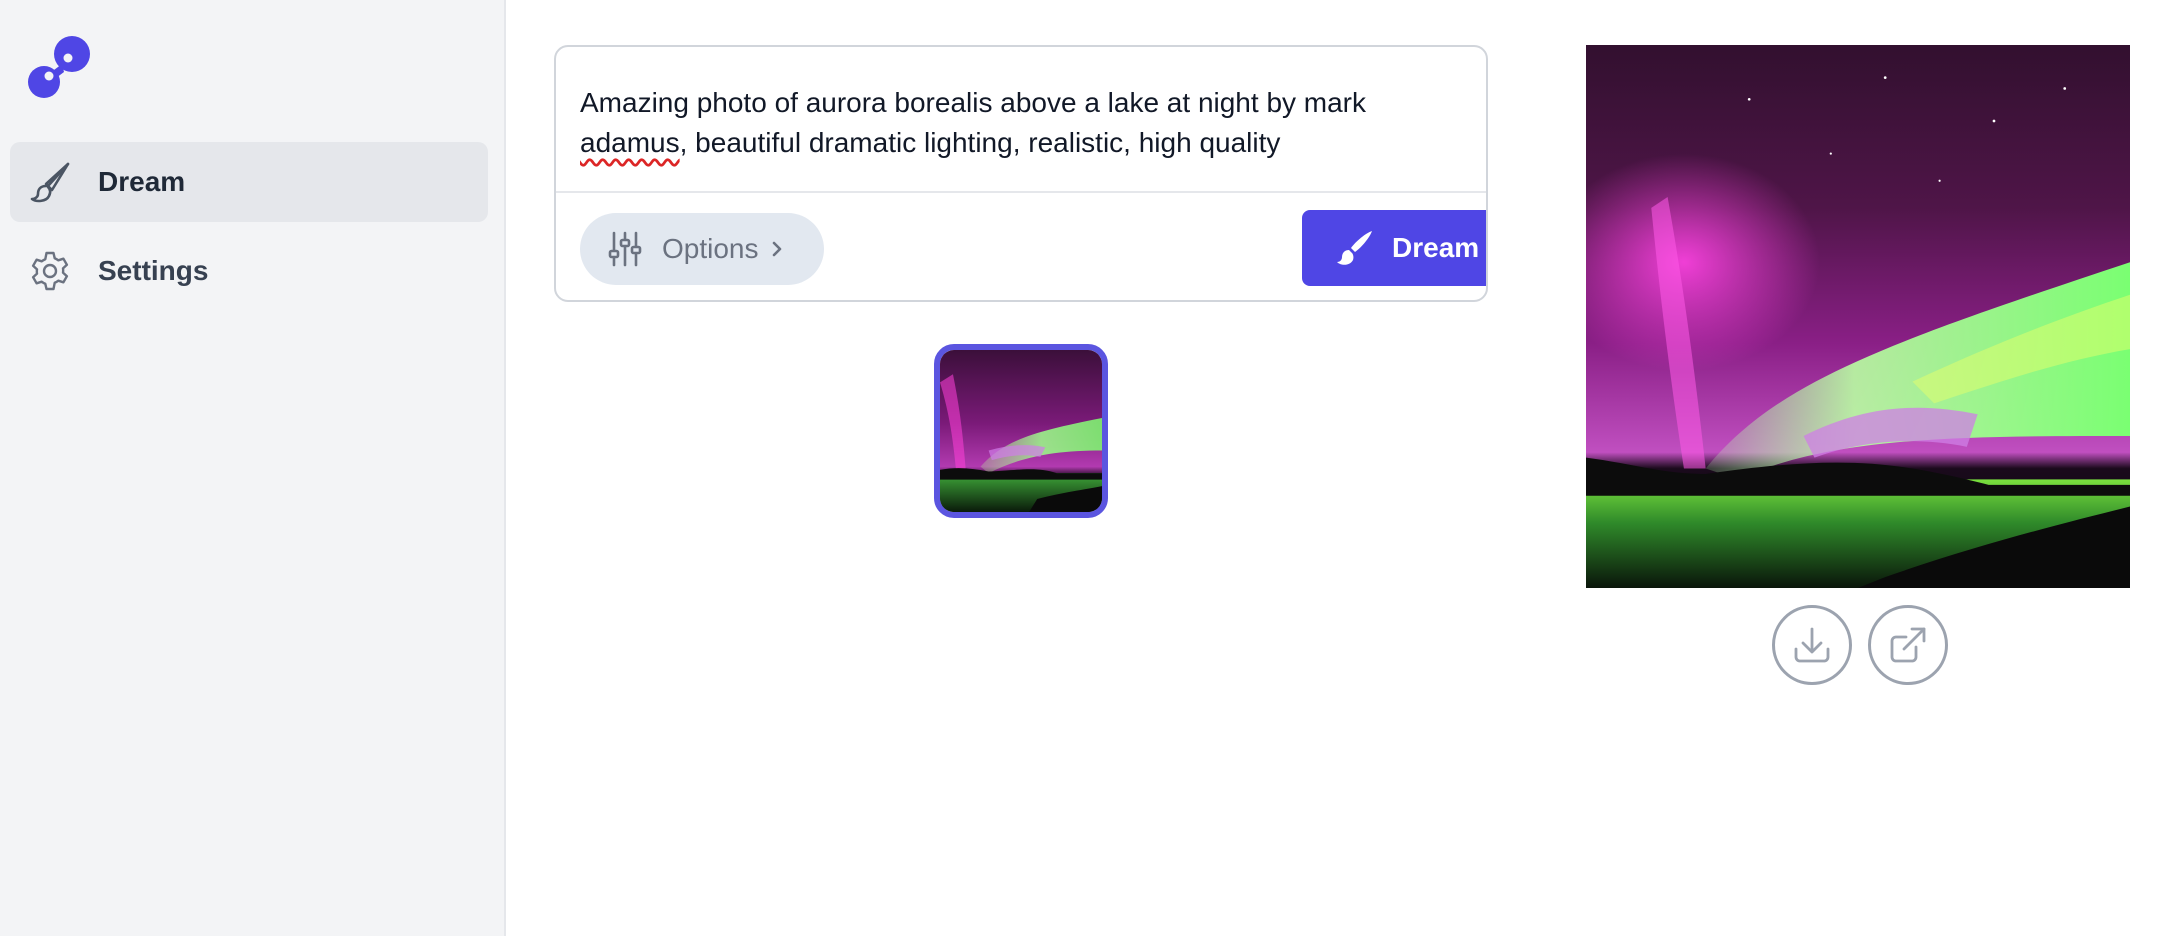  What do you see at coordinates (142, 181) in the screenshot?
I see `sidebar-item-label: Dream` at bounding box center [142, 181].